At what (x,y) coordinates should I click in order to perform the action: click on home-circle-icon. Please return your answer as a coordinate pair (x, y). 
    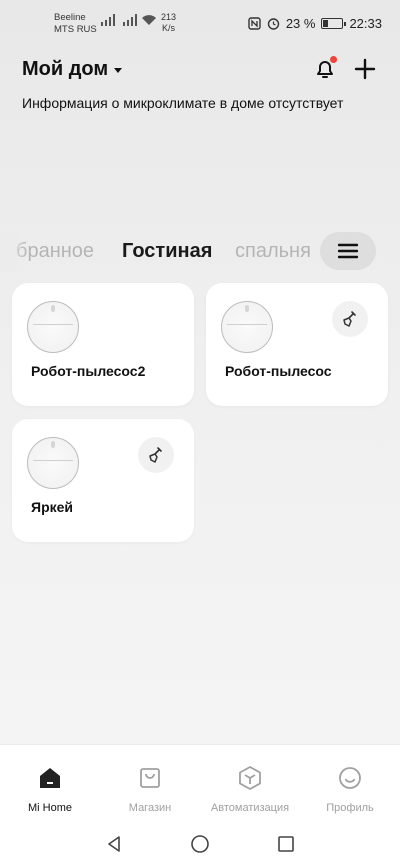
    Looking at the image, I should click on (200, 844).